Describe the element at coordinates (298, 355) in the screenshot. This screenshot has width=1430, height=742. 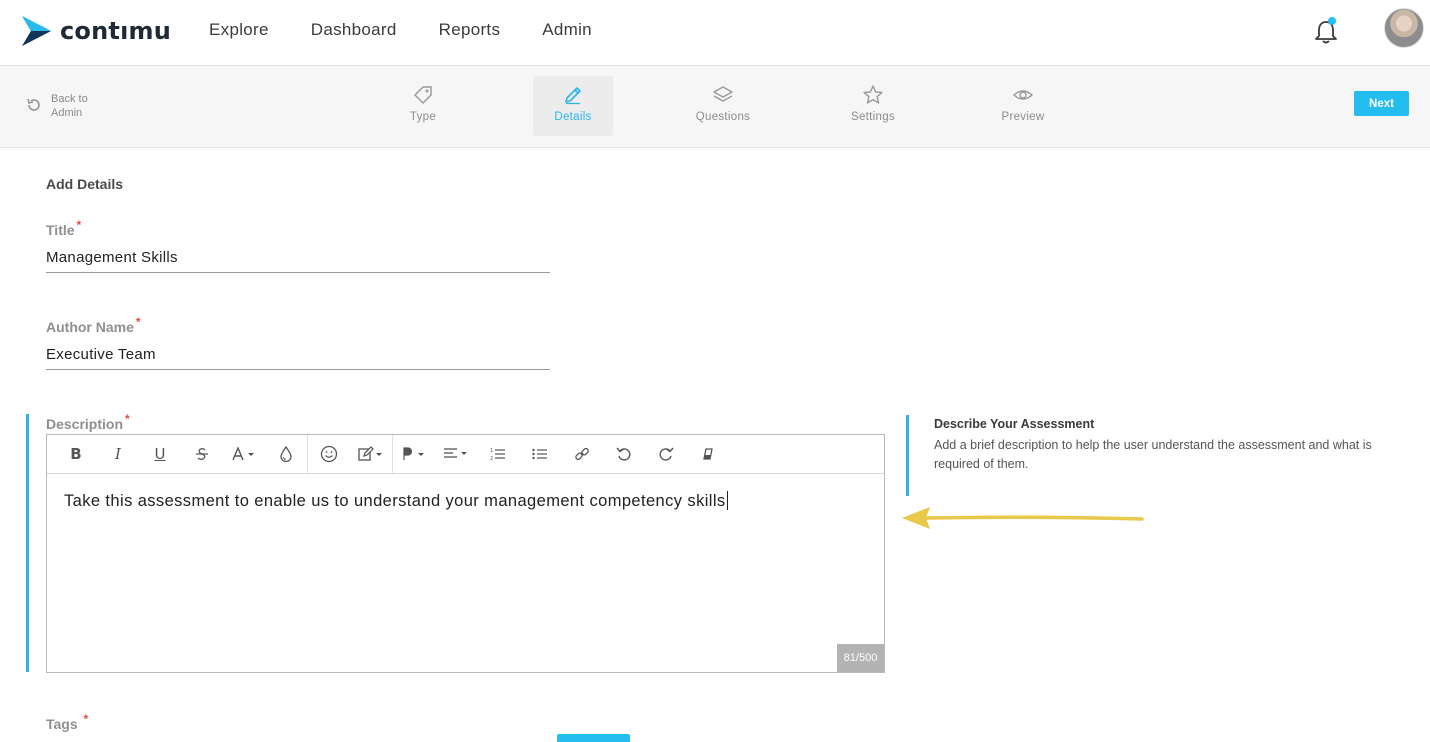
I see `author-input` at that location.